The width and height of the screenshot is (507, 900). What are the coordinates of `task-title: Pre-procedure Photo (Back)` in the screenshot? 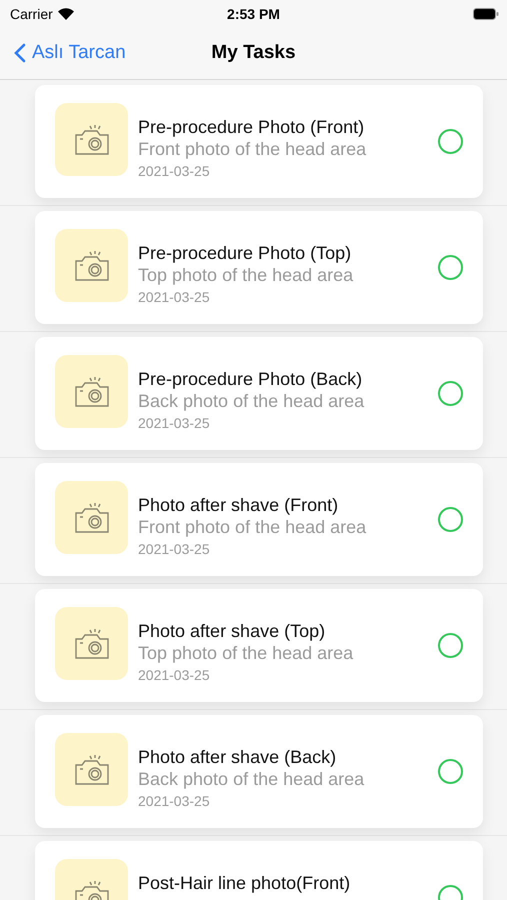 It's located at (251, 379).